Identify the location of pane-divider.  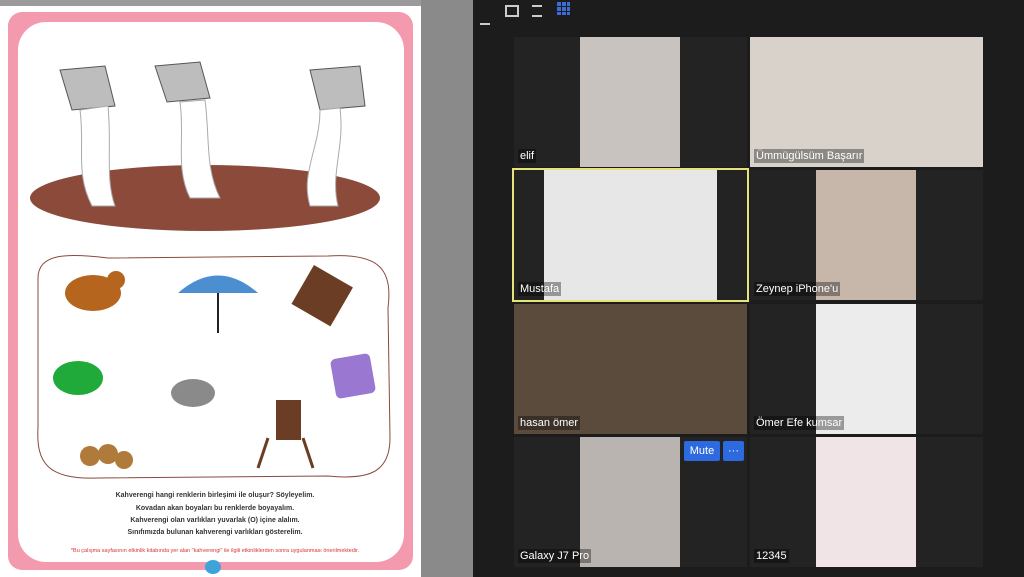
(447, 288).